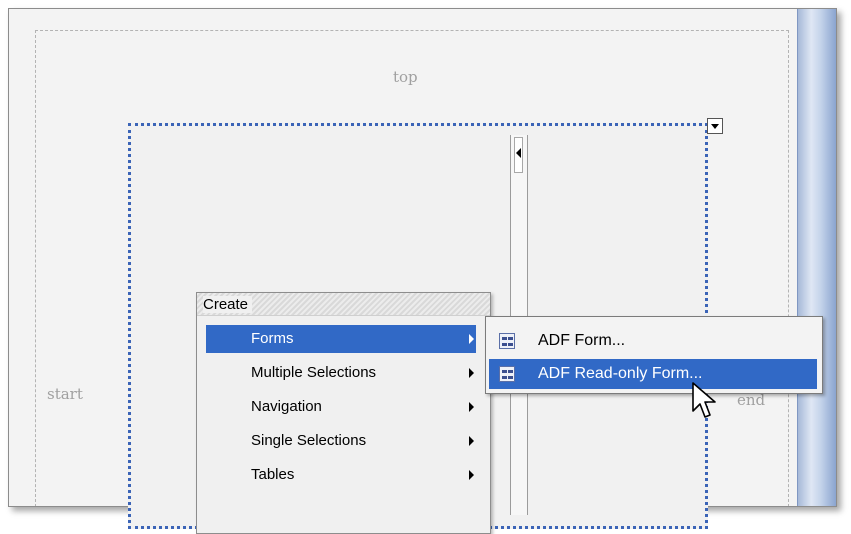 This screenshot has width=851, height=534. Describe the element at coordinates (341, 407) in the screenshot. I see `menu-item-navigation: Navigation` at that location.